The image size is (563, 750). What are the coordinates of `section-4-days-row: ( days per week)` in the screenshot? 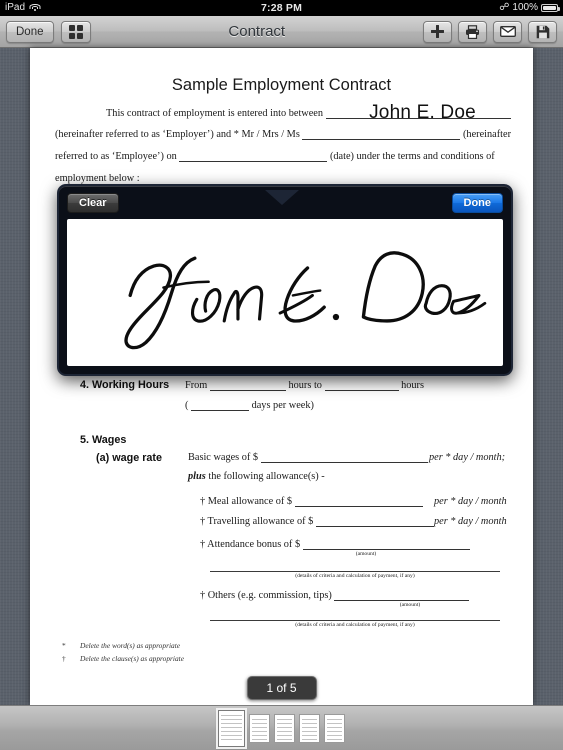 It's located at (249, 405).